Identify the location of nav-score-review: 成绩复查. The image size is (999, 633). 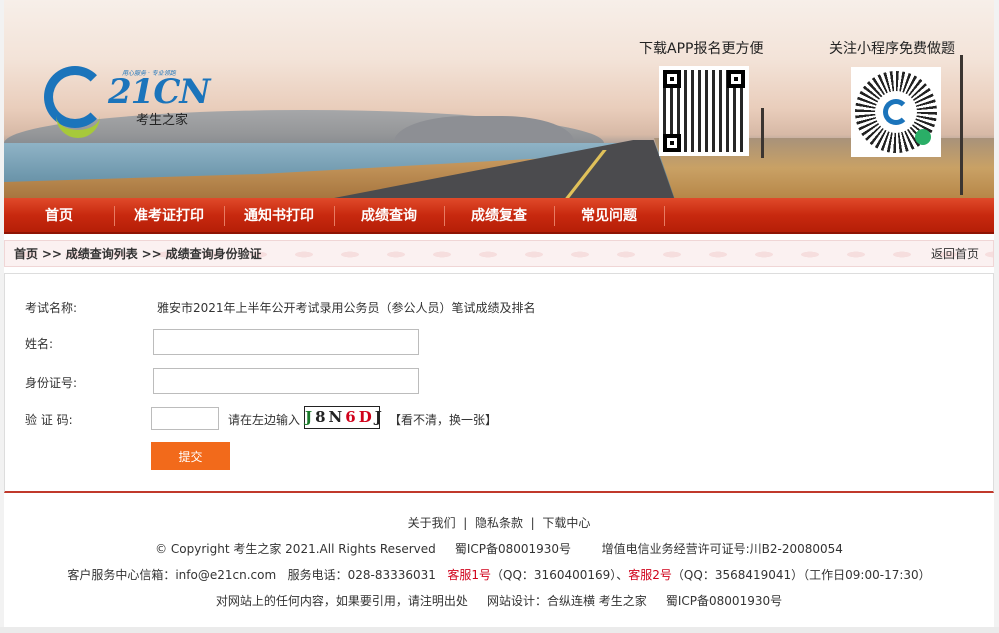
(499, 215).